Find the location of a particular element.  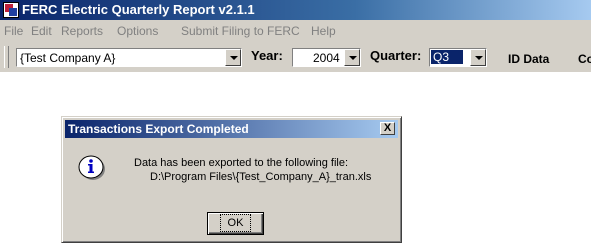

quarter-value: Q3 is located at coordinates (447, 57).